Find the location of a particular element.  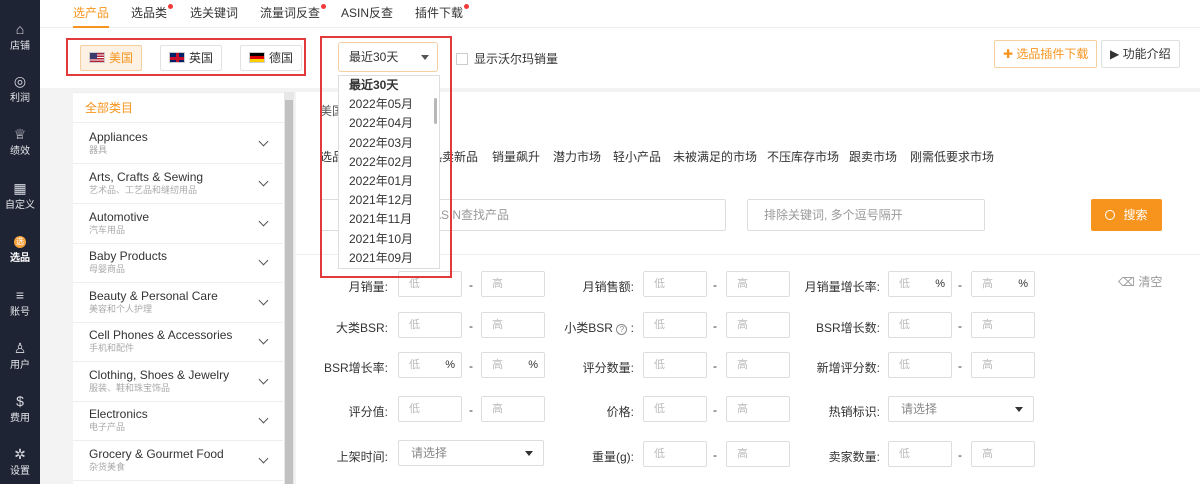

month-option: 2021年12月 is located at coordinates (389, 200).